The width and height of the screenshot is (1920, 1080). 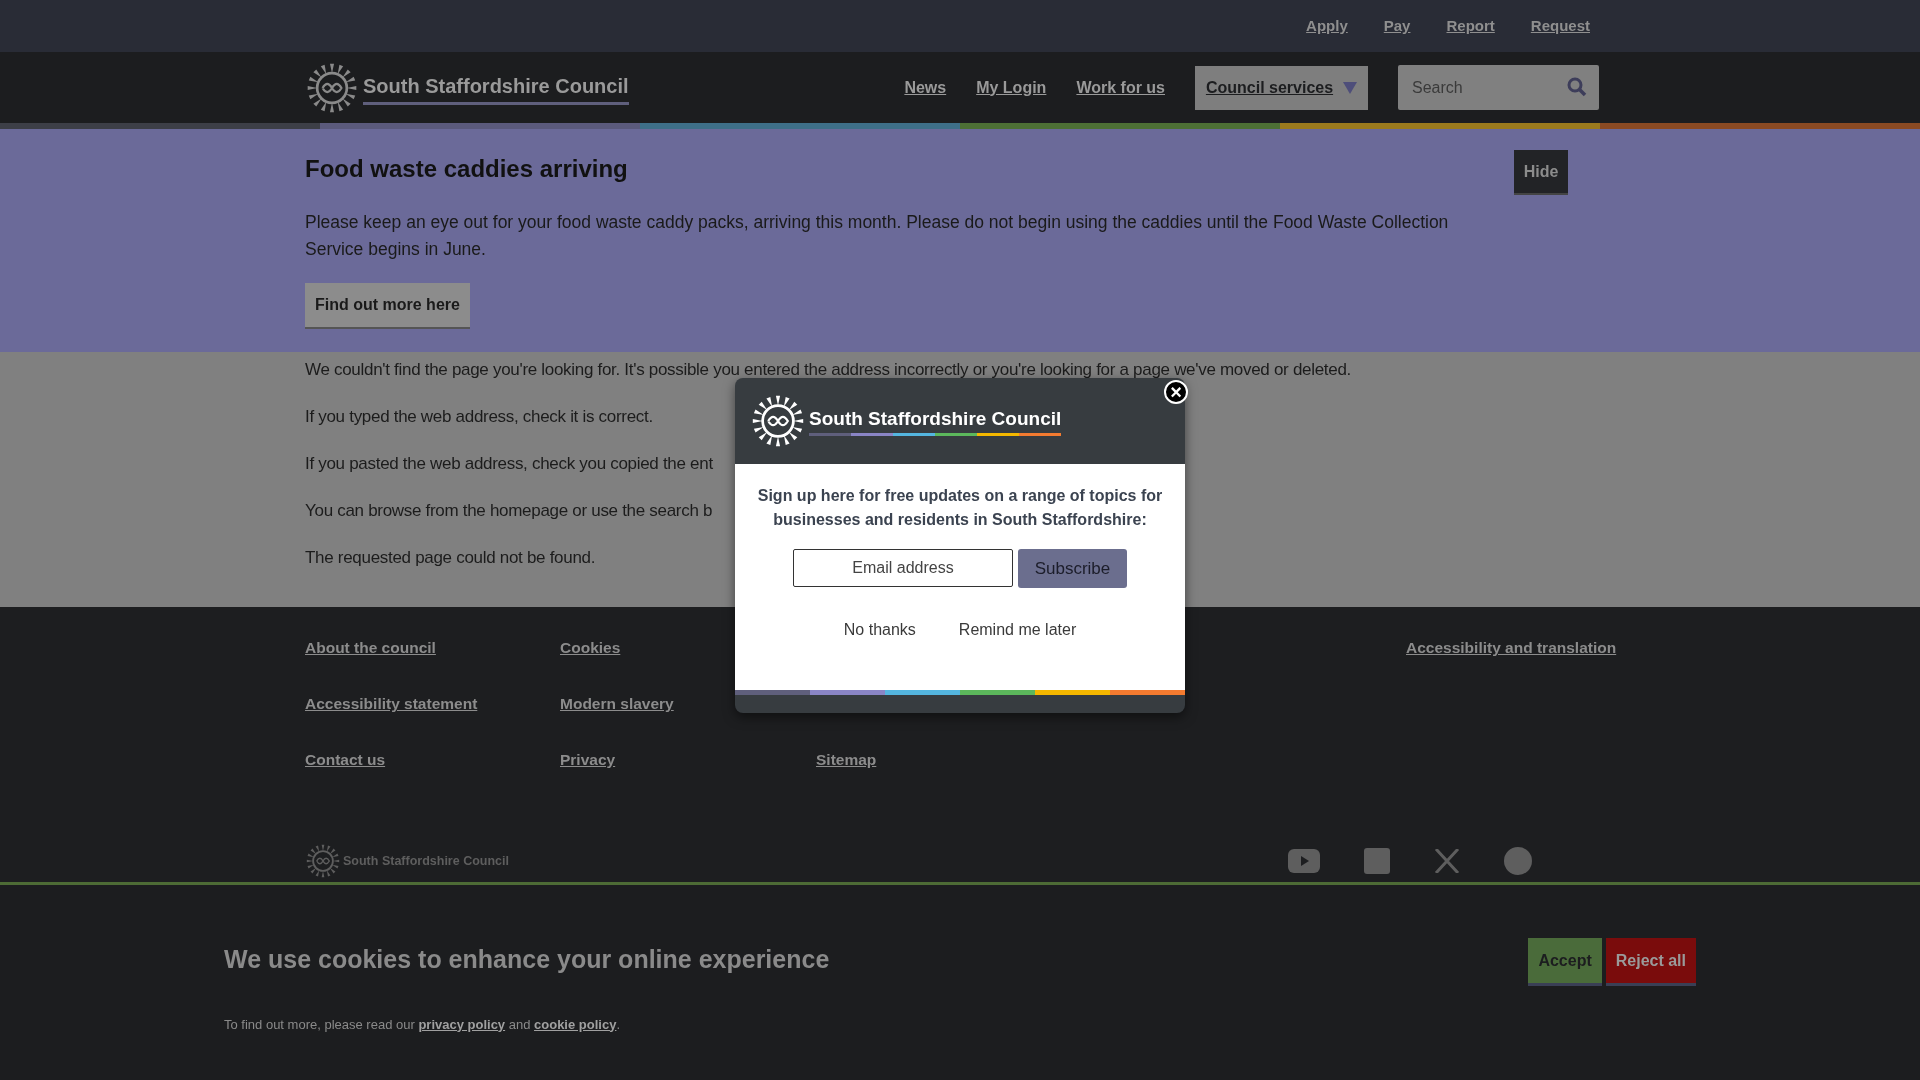 I want to click on message-text: The requested page could not be found., so click(x=450, y=558).